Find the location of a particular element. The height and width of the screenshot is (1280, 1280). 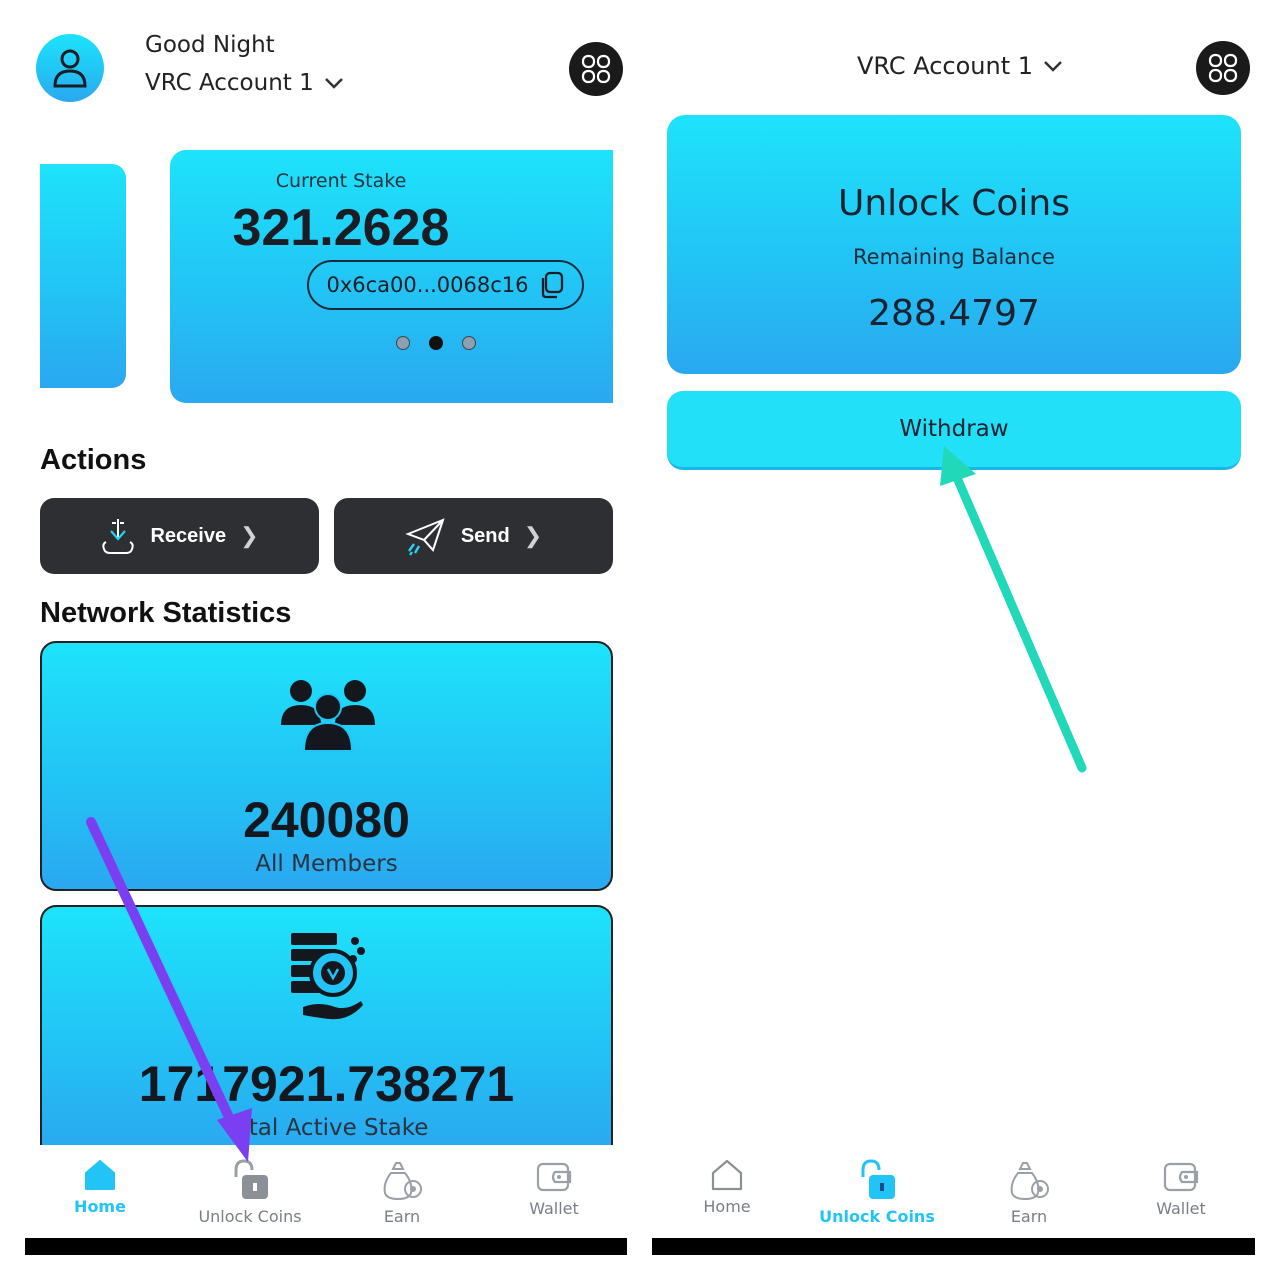

carousel-dots is located at coordinates (436, 343).